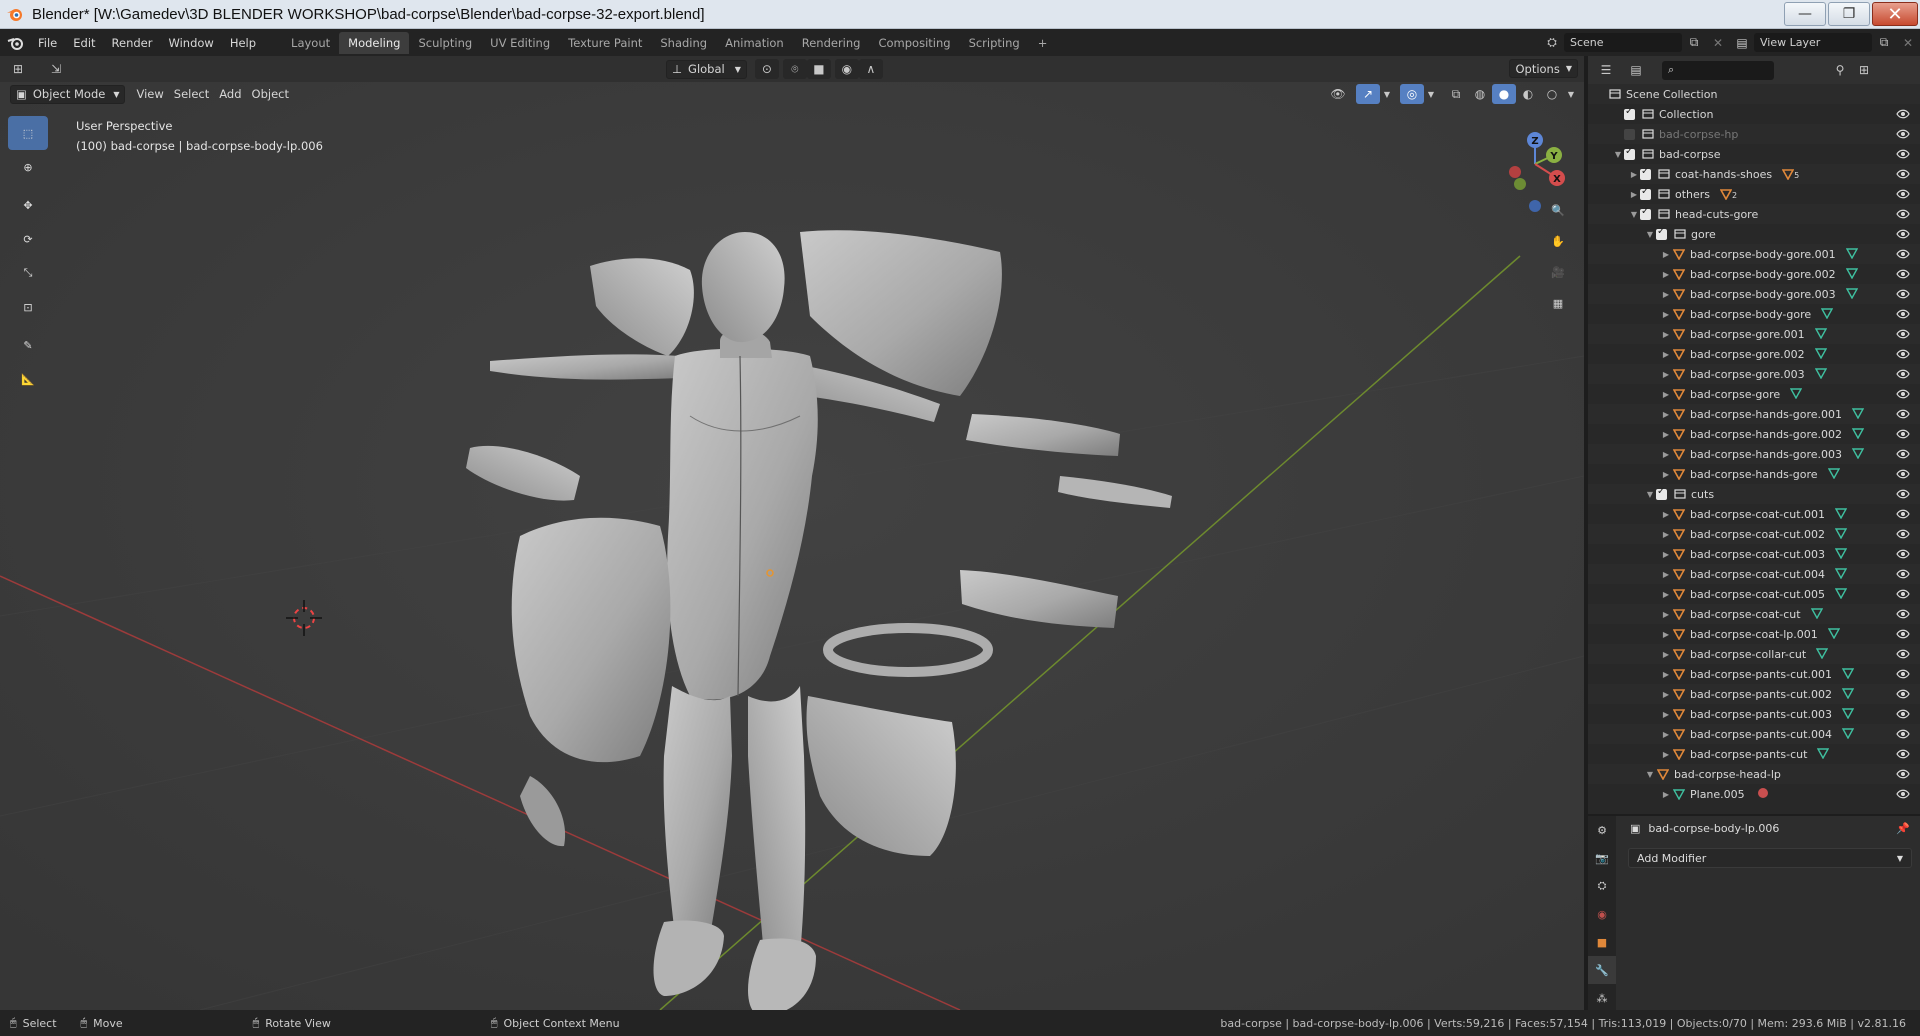  Describe the element at coordinates (1718, 43) in the screenshot. I see `delete-scene-icon: ✕` at that location.